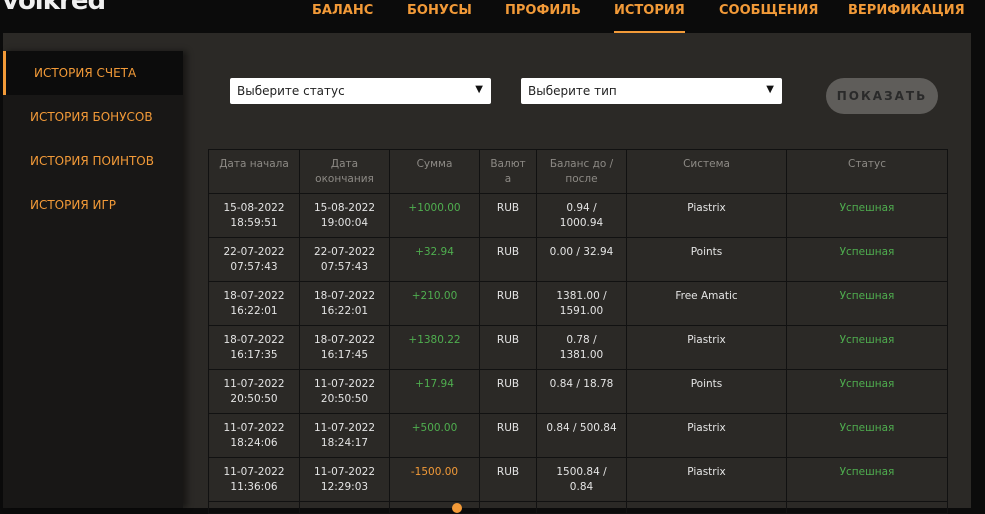 The height and width of the screenshot is (514, 985). Describe the element at coordinates (85, 73) in the screenshot. I see `sidebar-item-label: ИСТОРИЯ СЧЕТА` at that location.